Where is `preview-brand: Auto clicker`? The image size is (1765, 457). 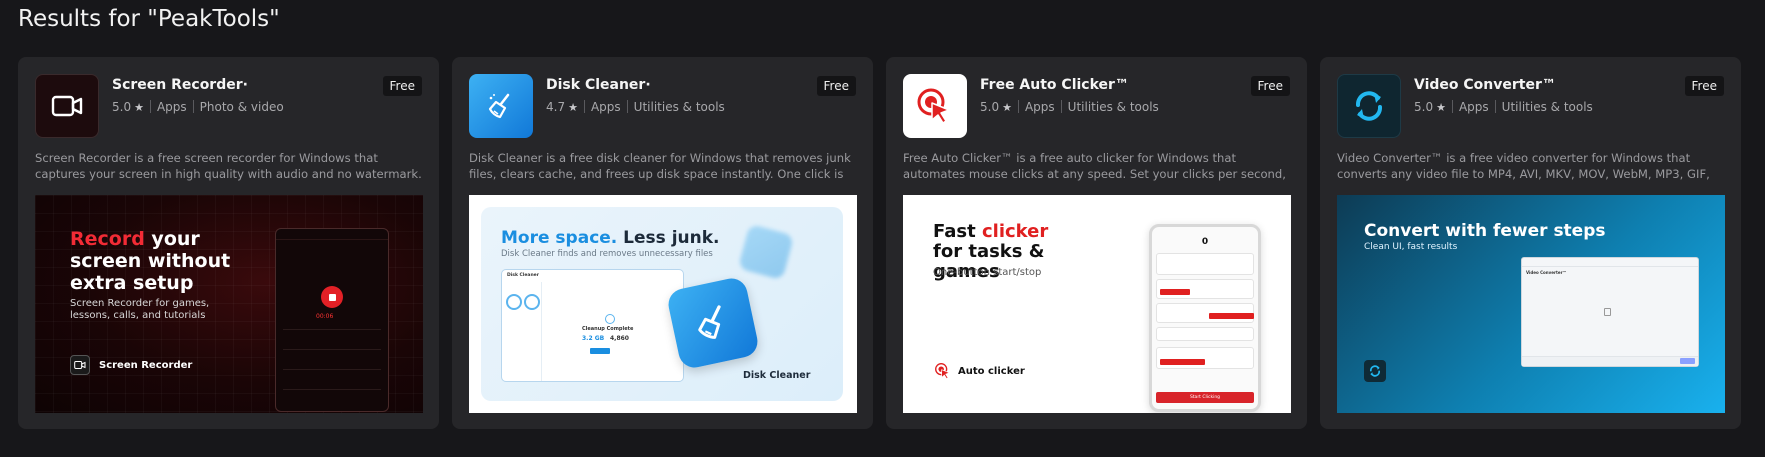
preview-brand: Auto clicker is located at coordinates (979, 371).